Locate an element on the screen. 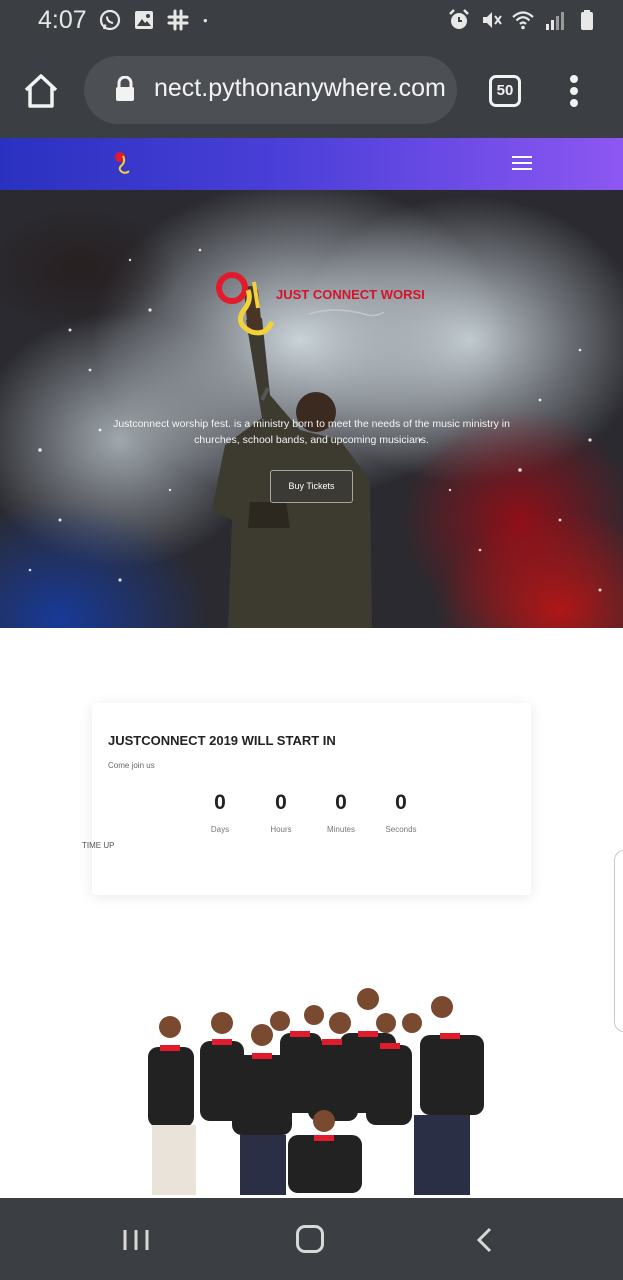 The height and width of the screenshot is (1280, 623). battery-icon is located at coordinates (587, 20).